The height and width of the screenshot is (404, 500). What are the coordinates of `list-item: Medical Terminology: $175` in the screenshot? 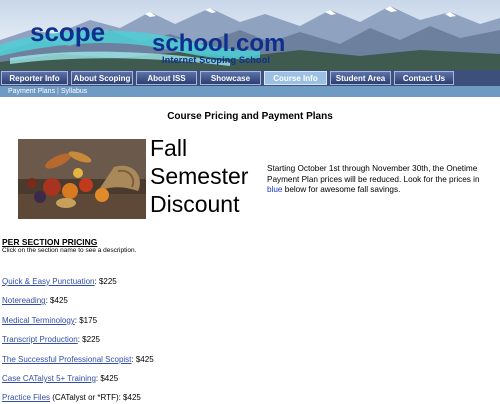 It's located at (49, 320).